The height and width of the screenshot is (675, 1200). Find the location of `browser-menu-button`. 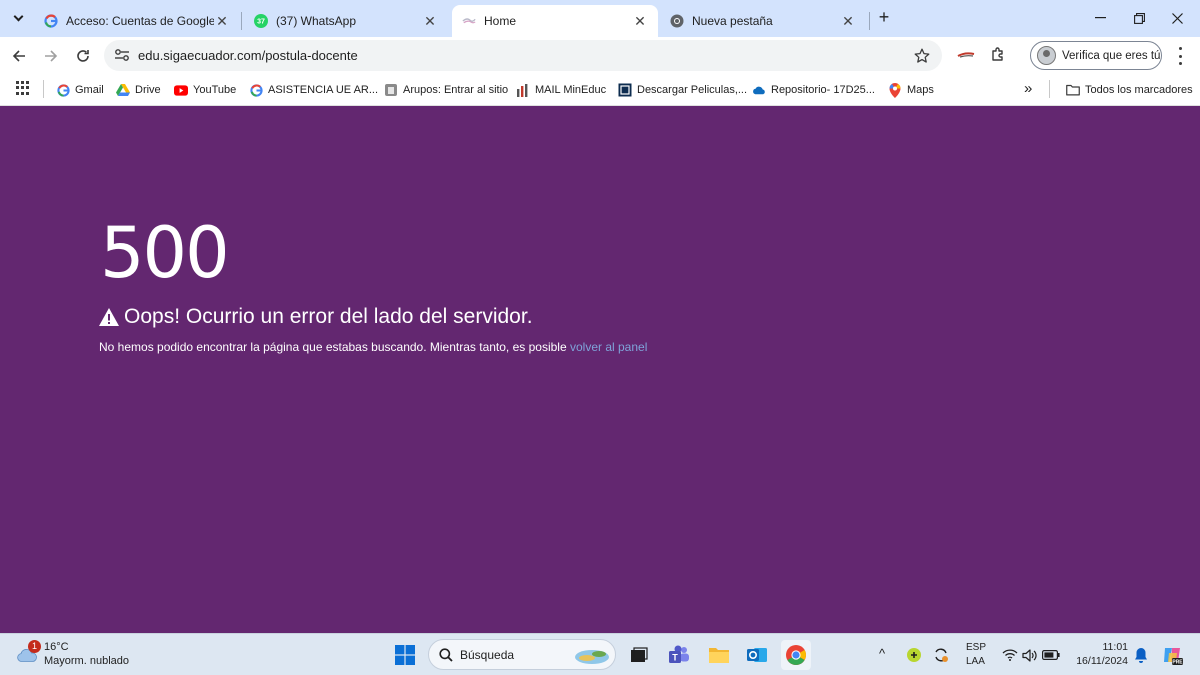

browser-menu-button is located at coordinates (1180, 56).